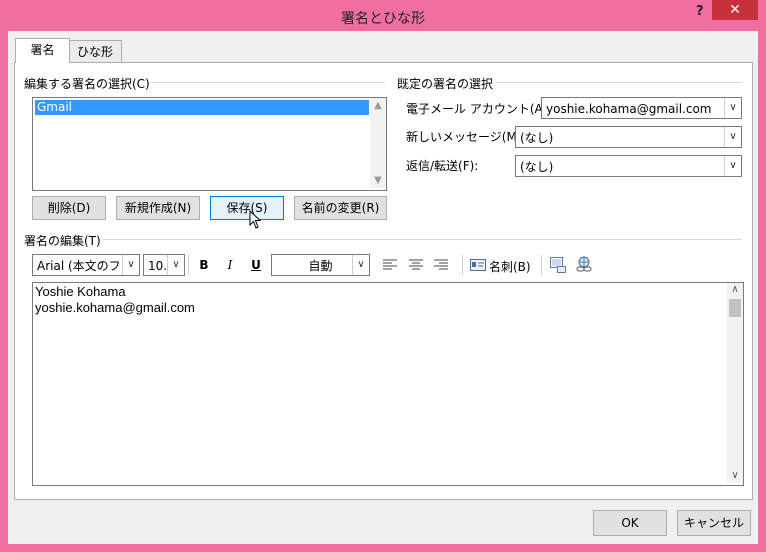  Describe the element at coordinates (81, 266) in the screenshot. I see `font-value: Arial (本文のフォ` at that location.